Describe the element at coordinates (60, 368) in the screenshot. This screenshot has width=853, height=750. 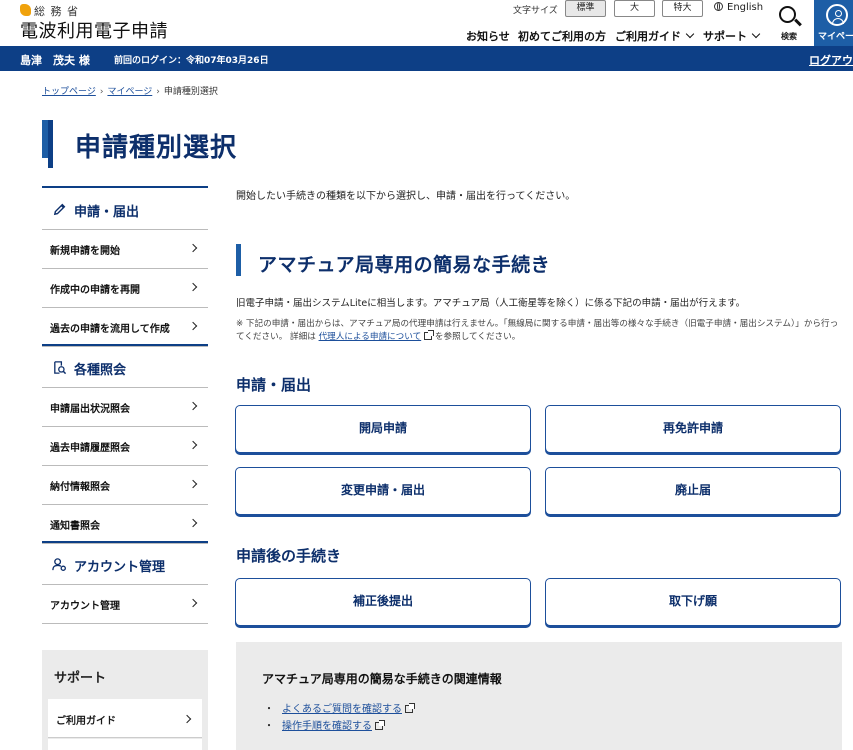
I see `document-search-icon` at that location.